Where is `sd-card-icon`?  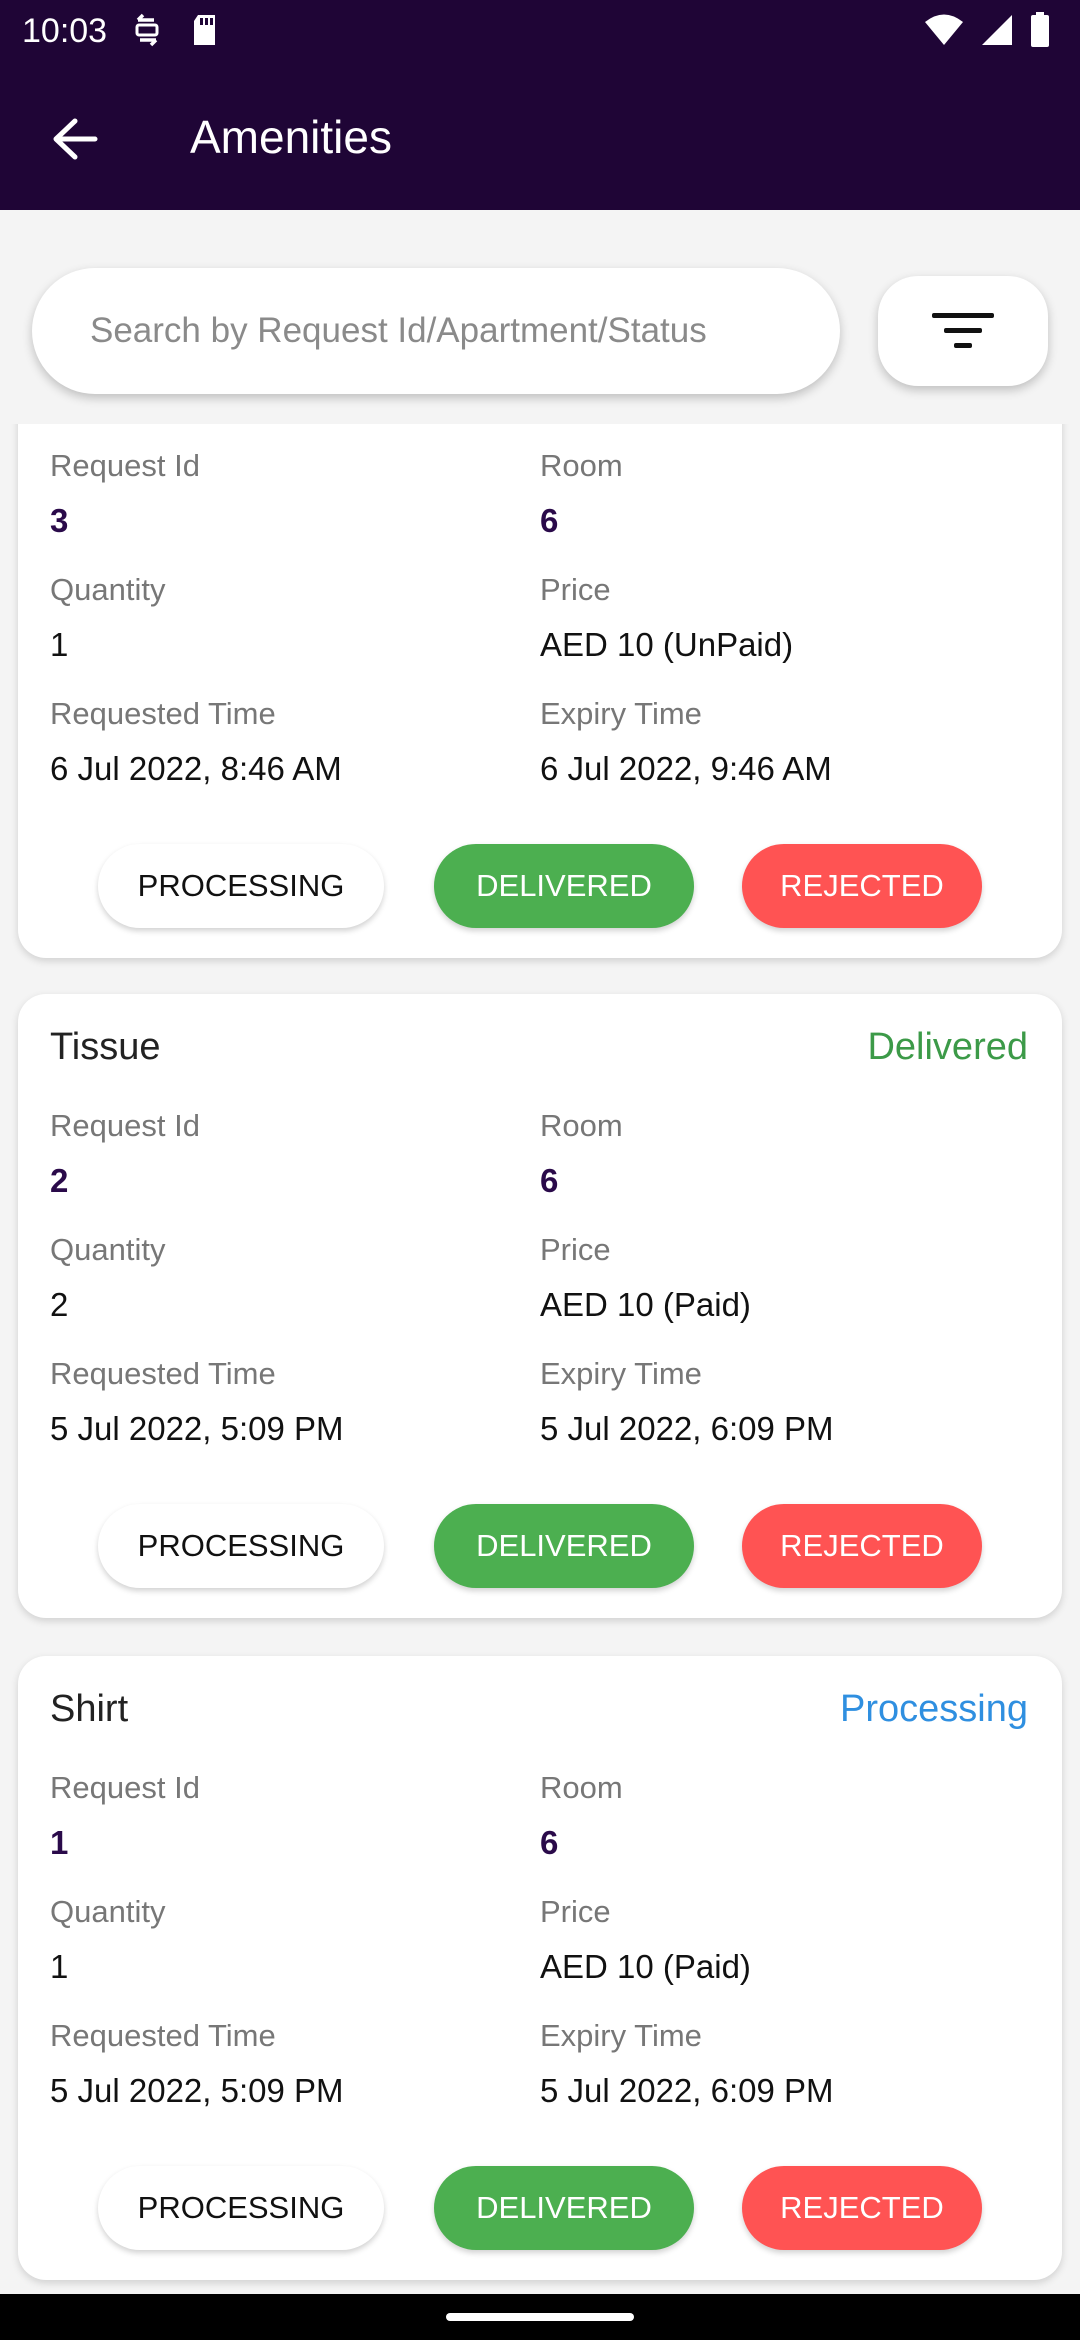 sd-card-icon is located at coordinates (205, 34).